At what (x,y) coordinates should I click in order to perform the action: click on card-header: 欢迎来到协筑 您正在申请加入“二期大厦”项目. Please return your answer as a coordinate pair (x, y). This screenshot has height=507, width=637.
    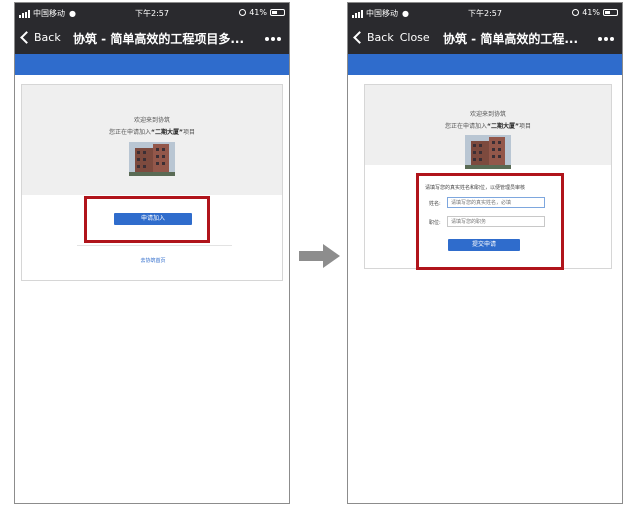
    Looking at the image, I should click on (152, 140).